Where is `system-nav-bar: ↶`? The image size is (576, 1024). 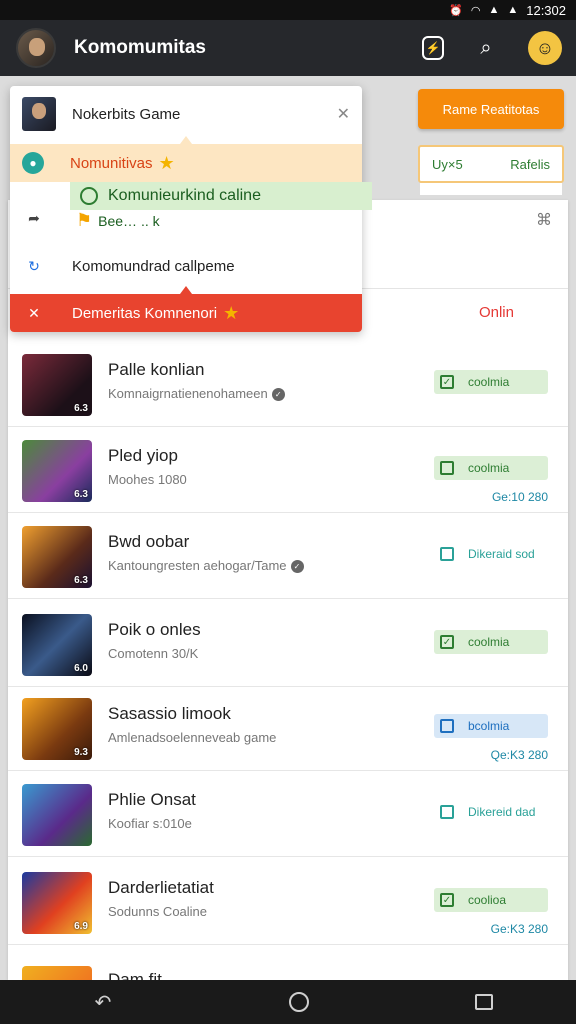 system-nav-bar: ↶ is located at coordinates (288, 1002).